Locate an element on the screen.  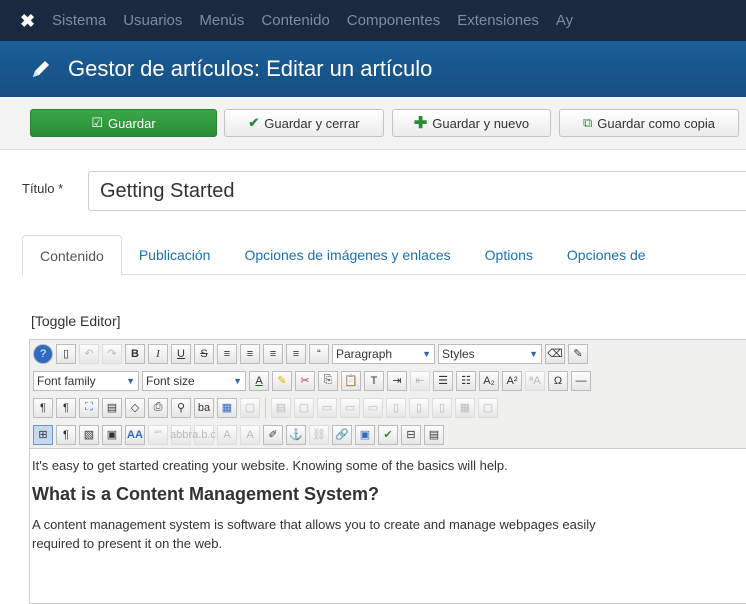
align-justify-icon: ≡ is located at coordinates (296, 353).